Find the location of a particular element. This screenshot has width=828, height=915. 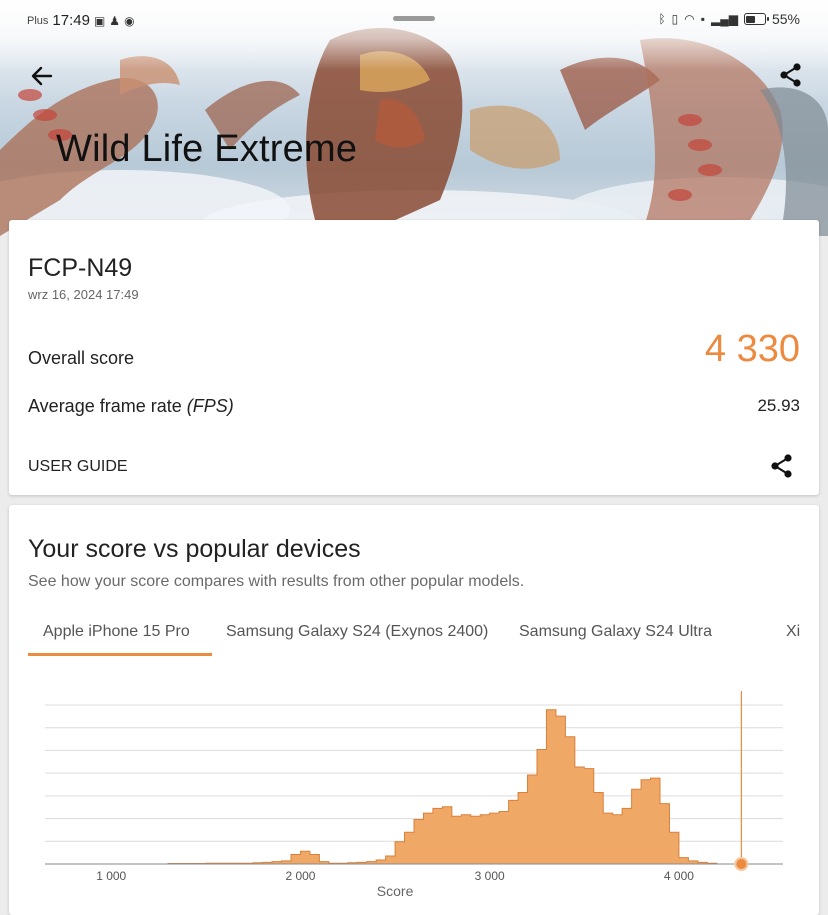

battery-icon is located at coordinates (756, 19).